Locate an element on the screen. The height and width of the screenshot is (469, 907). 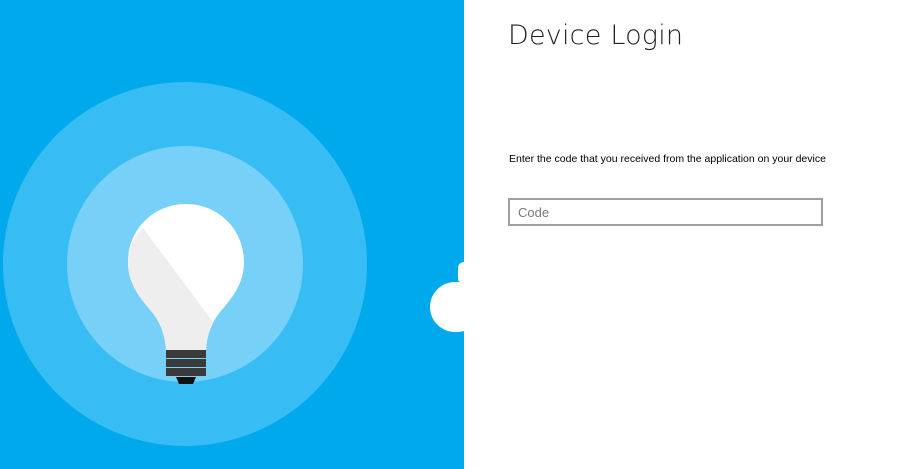
page-title: Device Login is located at coordinates (596, 35).